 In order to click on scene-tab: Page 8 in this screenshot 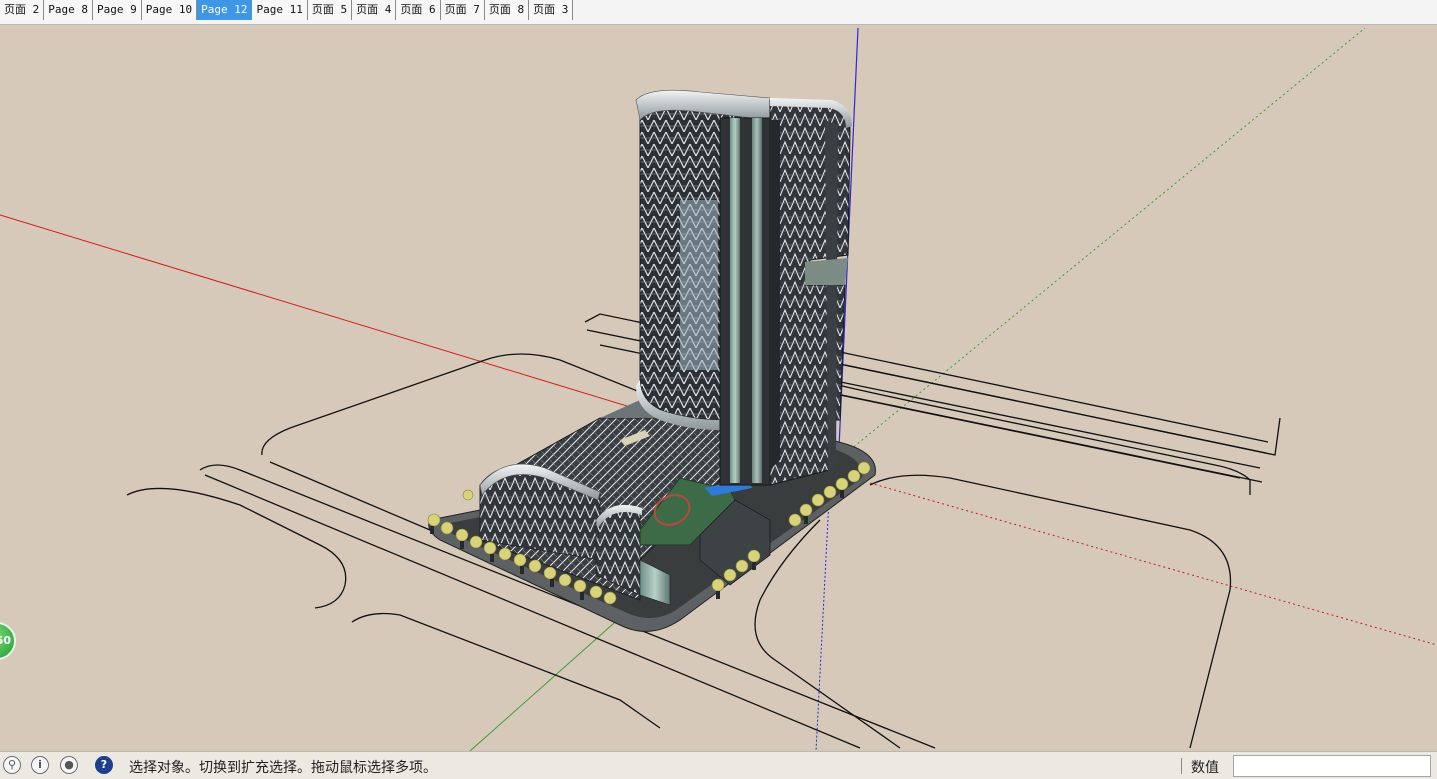, I will do `click(68, 10)`.